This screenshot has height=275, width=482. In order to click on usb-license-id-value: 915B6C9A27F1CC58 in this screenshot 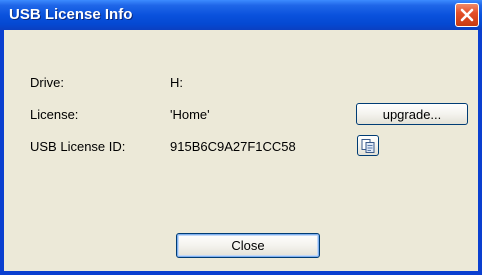, I will do `click(233, 146)`.